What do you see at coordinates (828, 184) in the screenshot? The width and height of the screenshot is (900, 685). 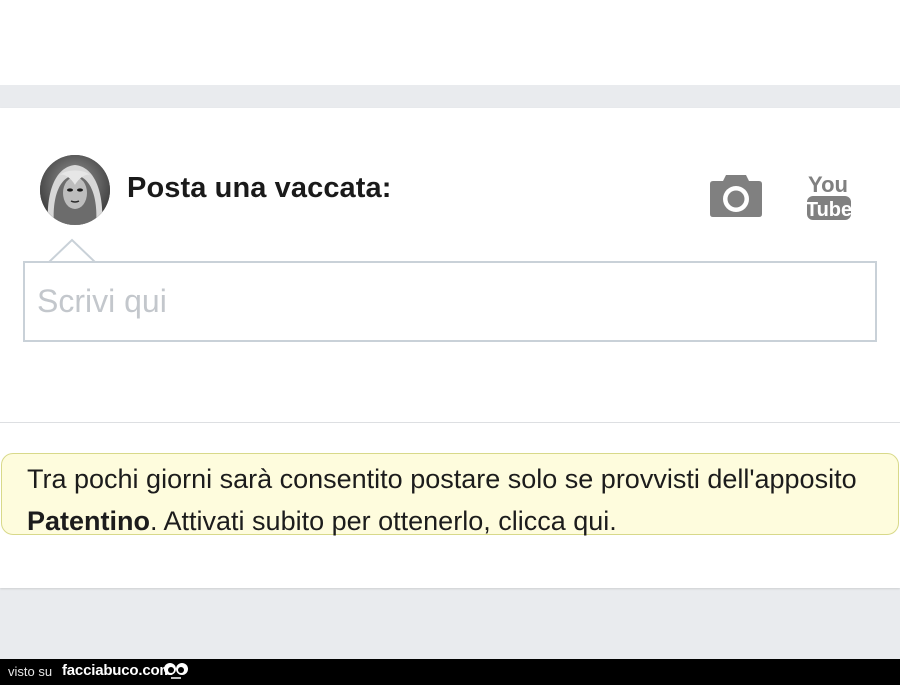 I see `youtube-you-text: You` at bounding box center [828, 184].